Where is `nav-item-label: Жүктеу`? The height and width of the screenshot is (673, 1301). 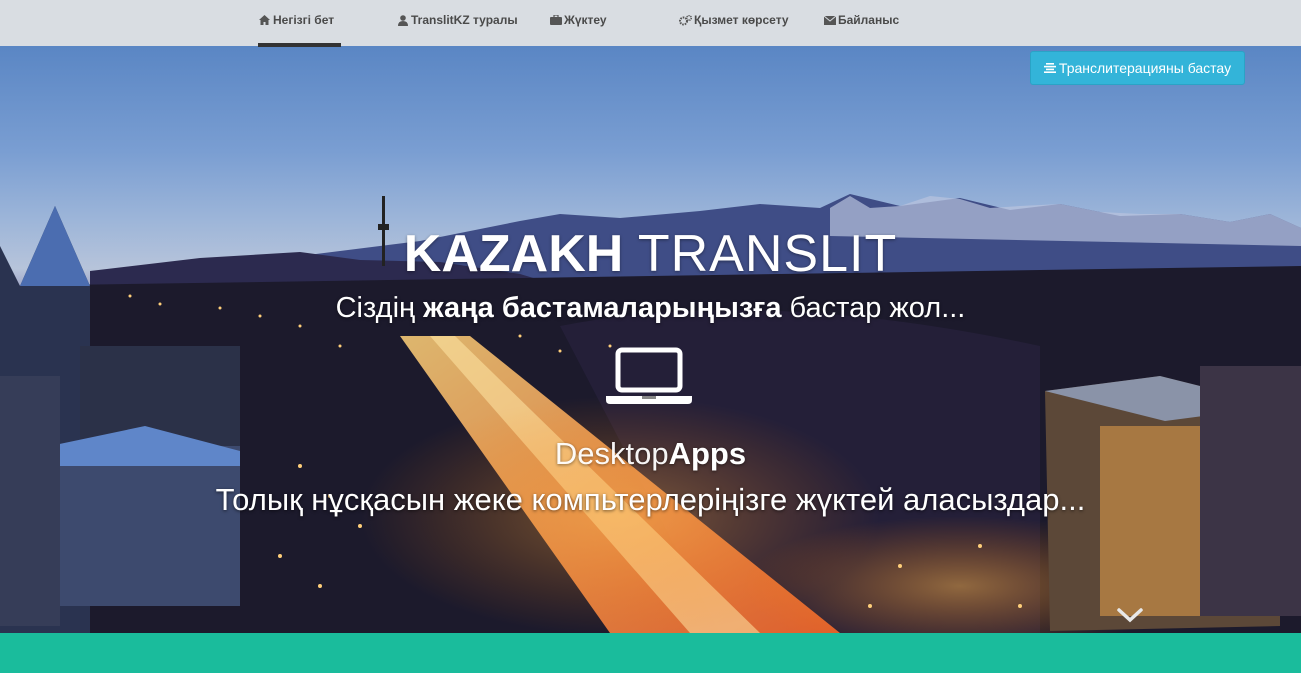
nav-item-label: Жүктеу is located at coordinates (585, 20).